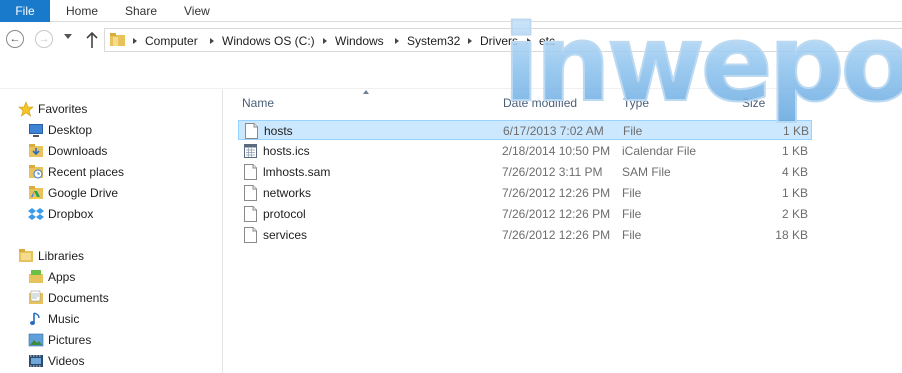 The height and width of the screenshot is (373, 902). I want to click on file-type: SAM File, so click(646, 172).